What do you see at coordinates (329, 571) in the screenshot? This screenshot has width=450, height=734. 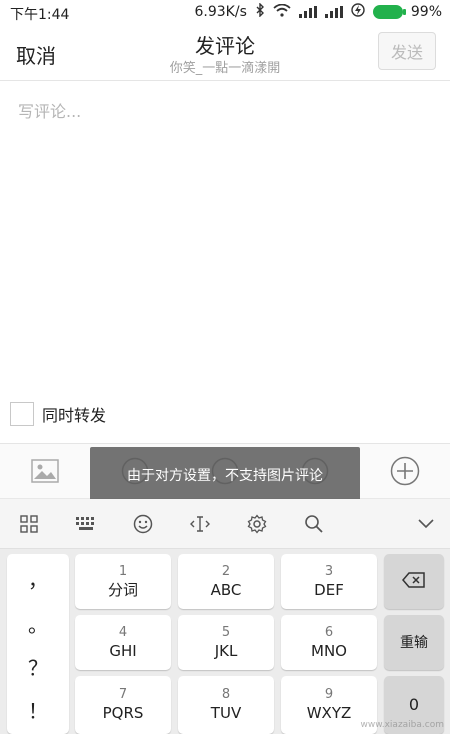 I see `key-number: 3` at bounding box center [329, 571].